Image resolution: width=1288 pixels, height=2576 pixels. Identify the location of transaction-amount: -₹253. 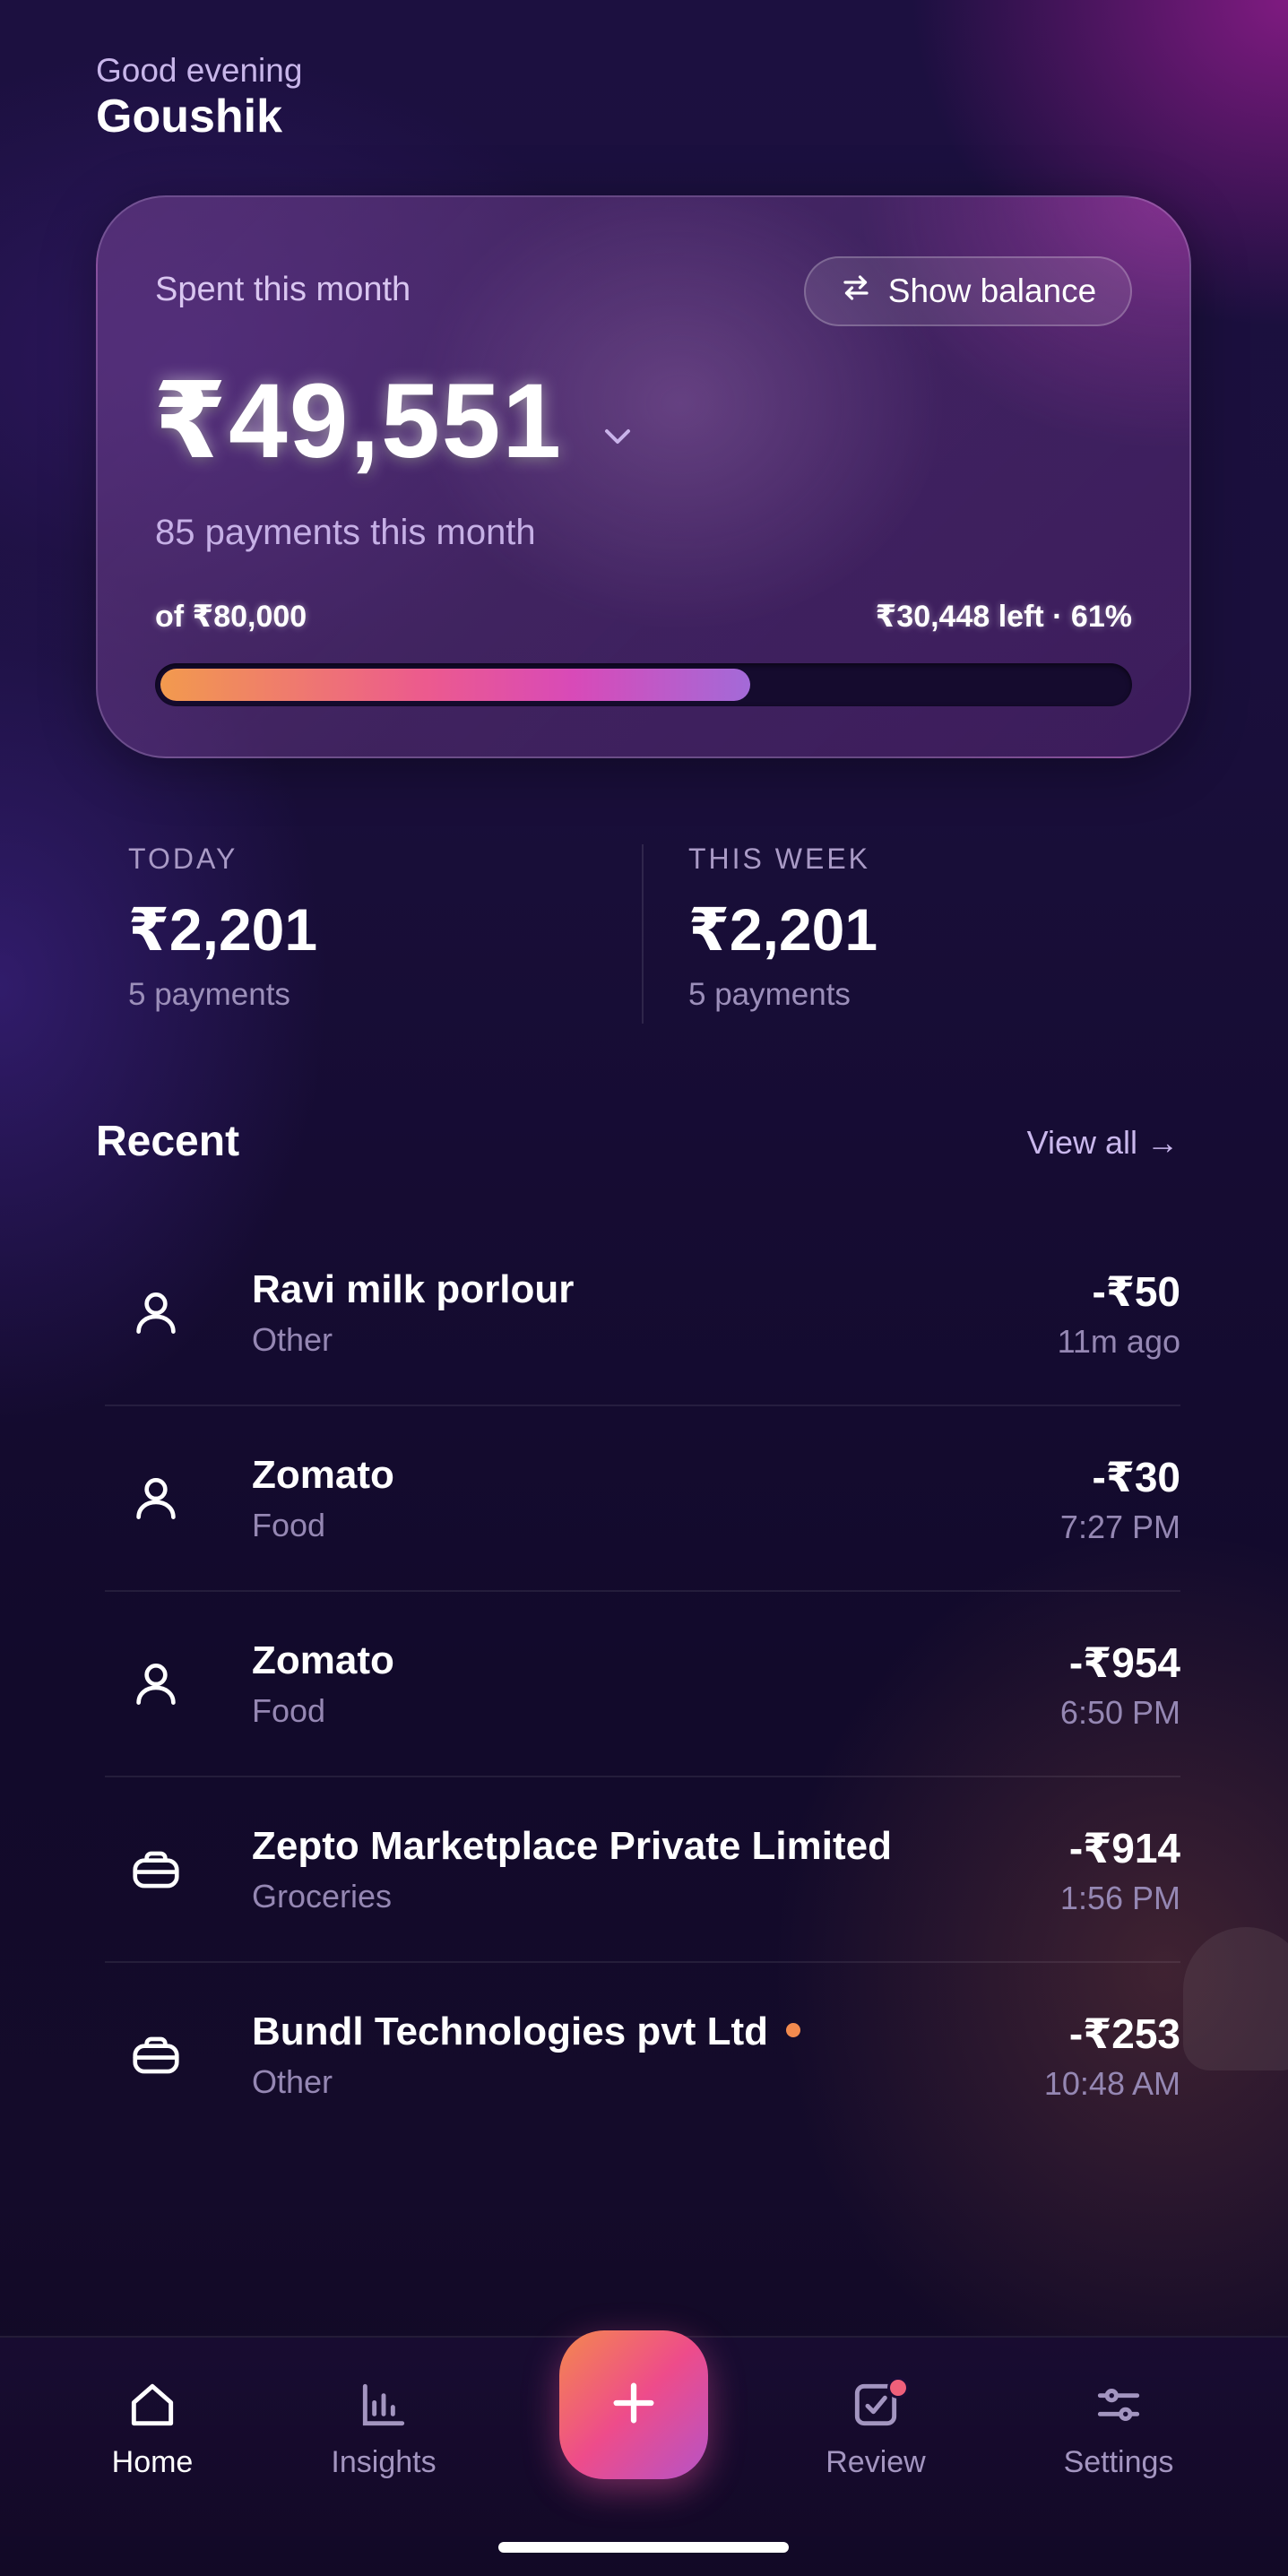
(1124, 2033).